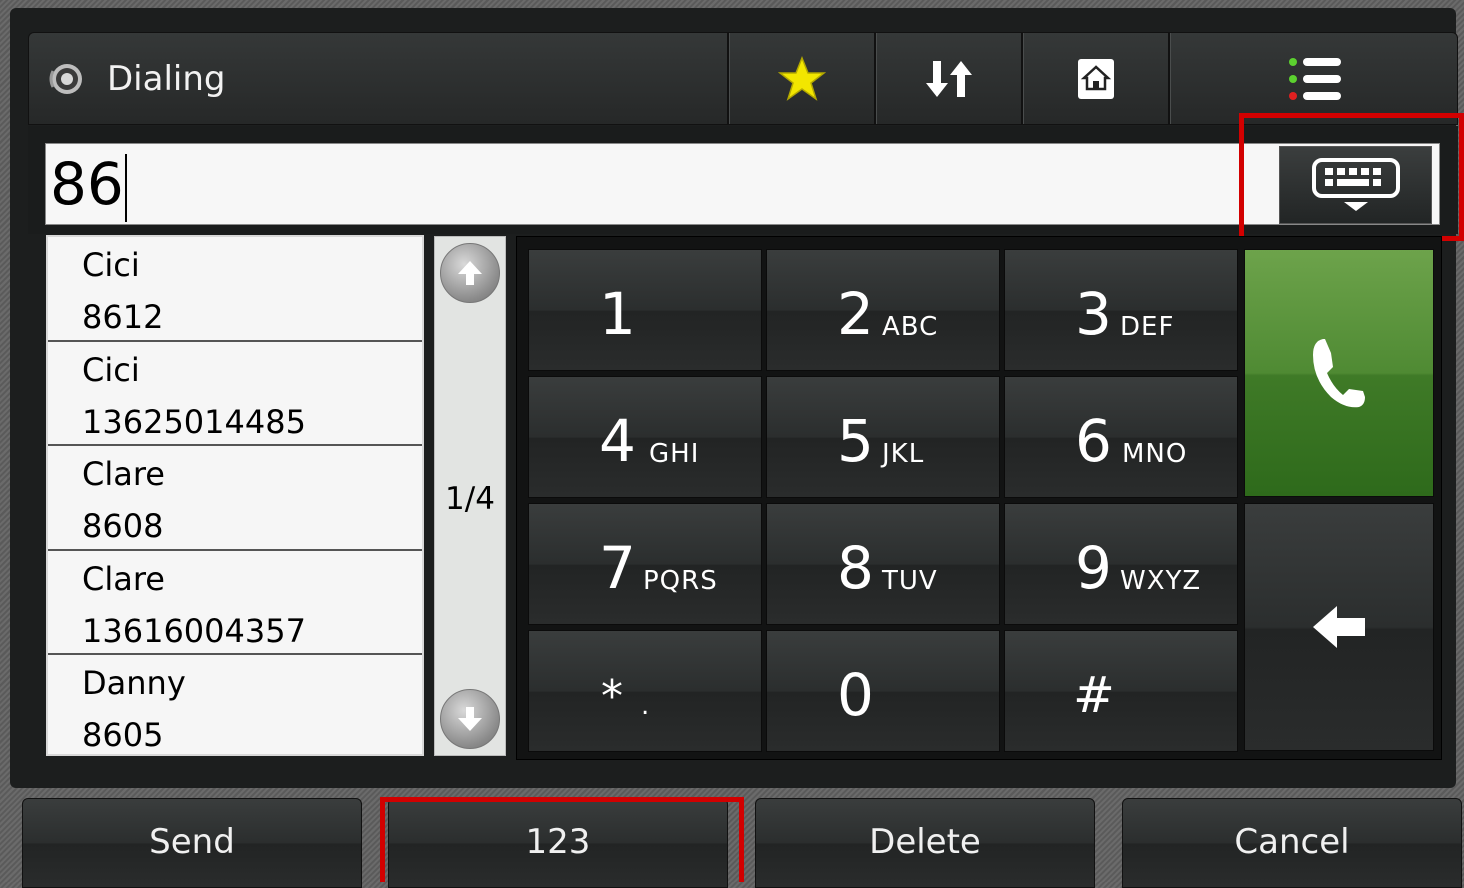 This screenshot has height=888, width=1464. I want to click on contact-item: Clare 8608, so click(235, 498).